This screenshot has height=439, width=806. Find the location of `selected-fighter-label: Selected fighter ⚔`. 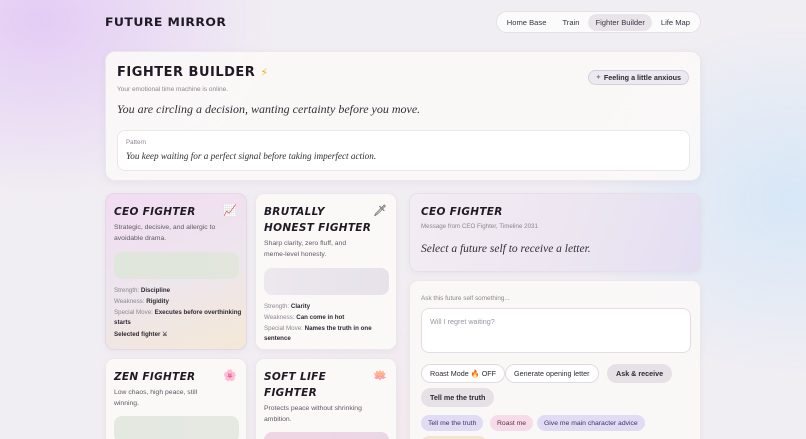

selected-fighter-label: Selected fighter ⚔ is located at coordinates (141, 334).